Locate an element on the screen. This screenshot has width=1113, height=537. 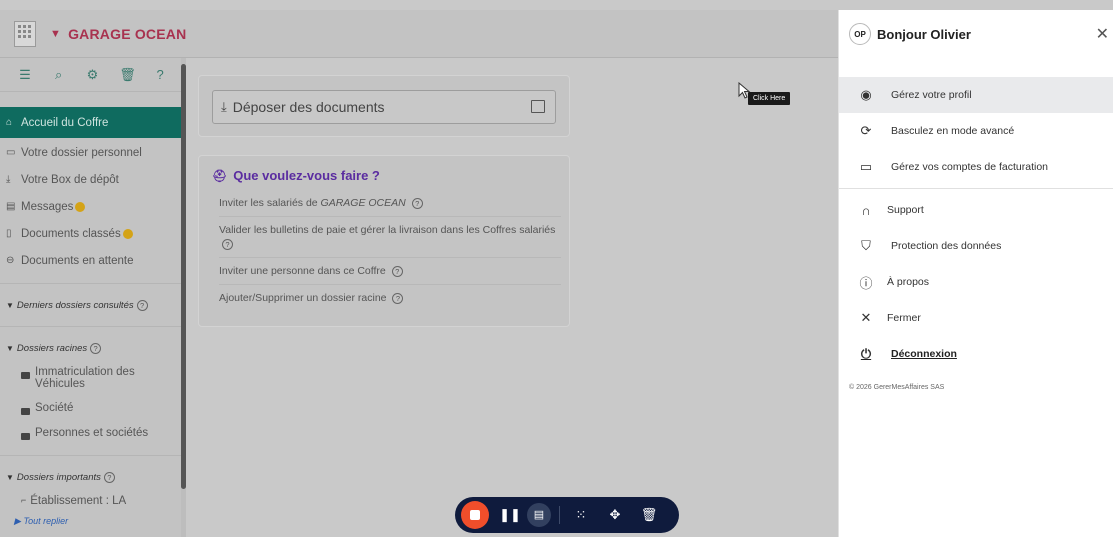
tree-line-icon: ⌐ is located at coordinates (24, 500).